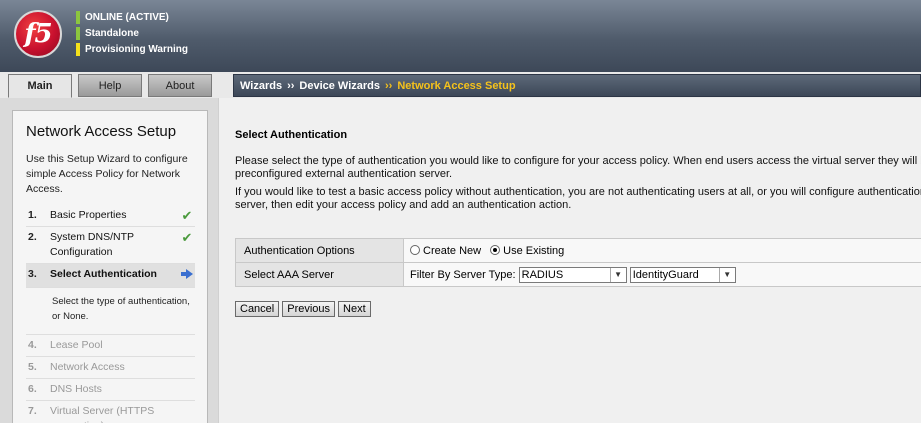 This screenshot has width=921, height=423. I want to click on auth-options-label: Authentication Options, so click(319, 250).